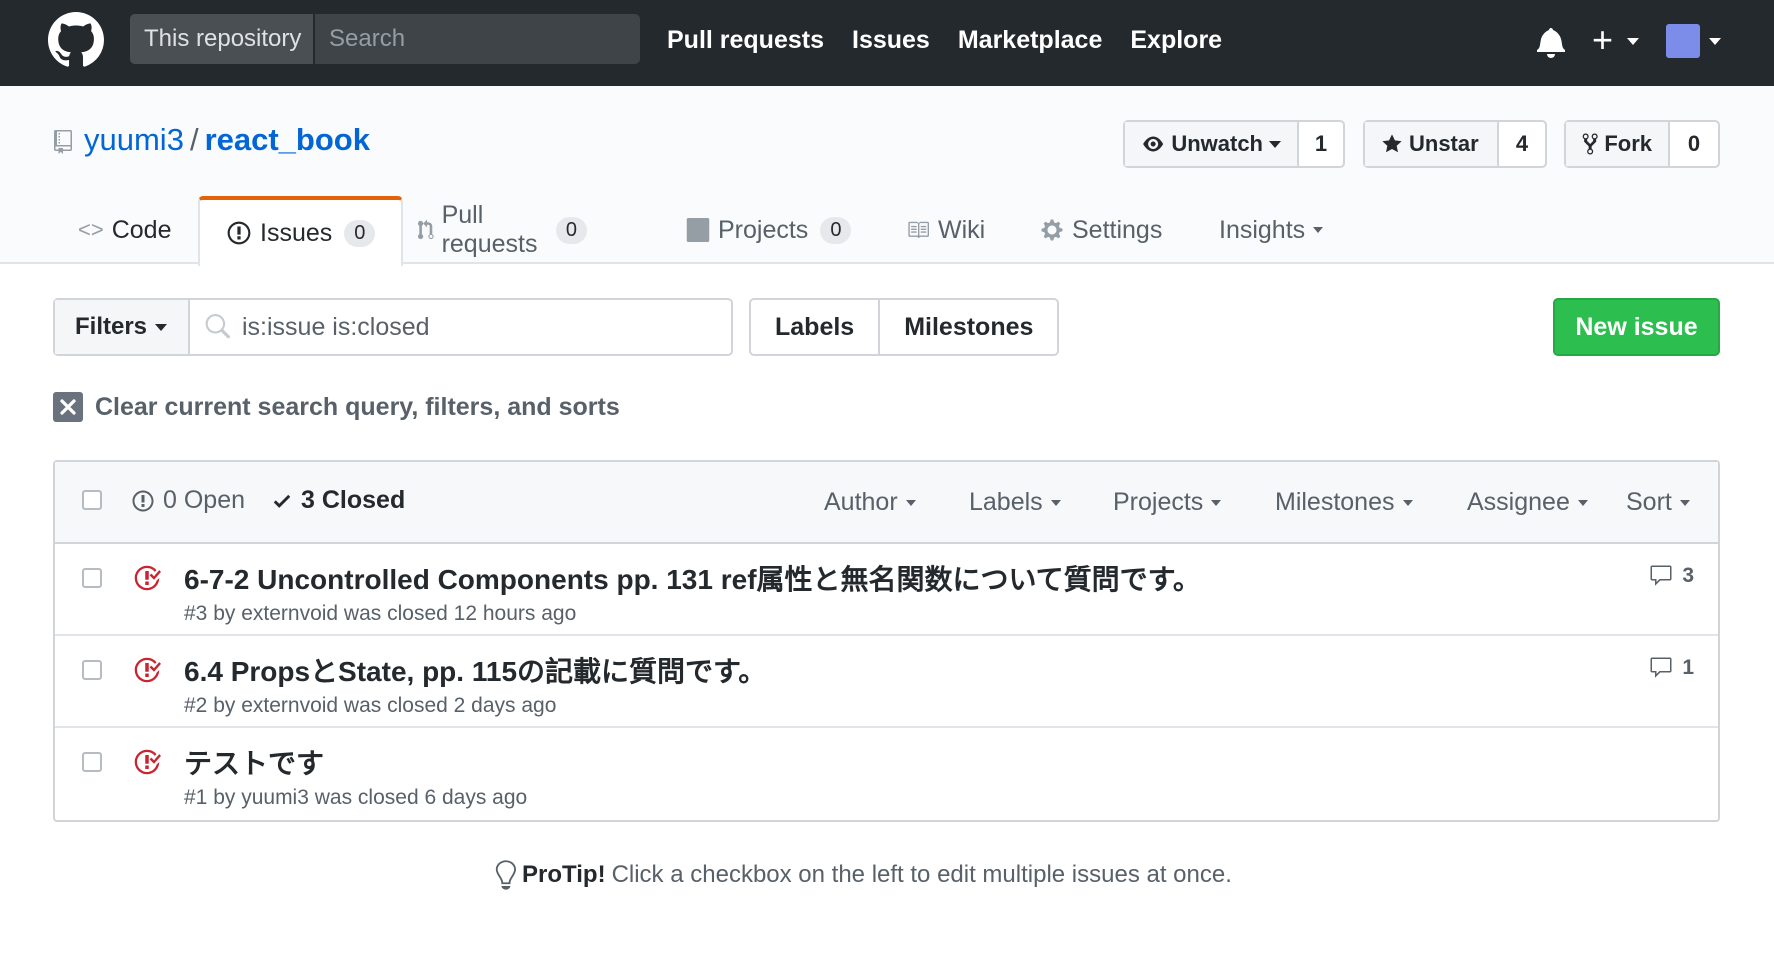  I want to click on close-icon, so click(68, 407).